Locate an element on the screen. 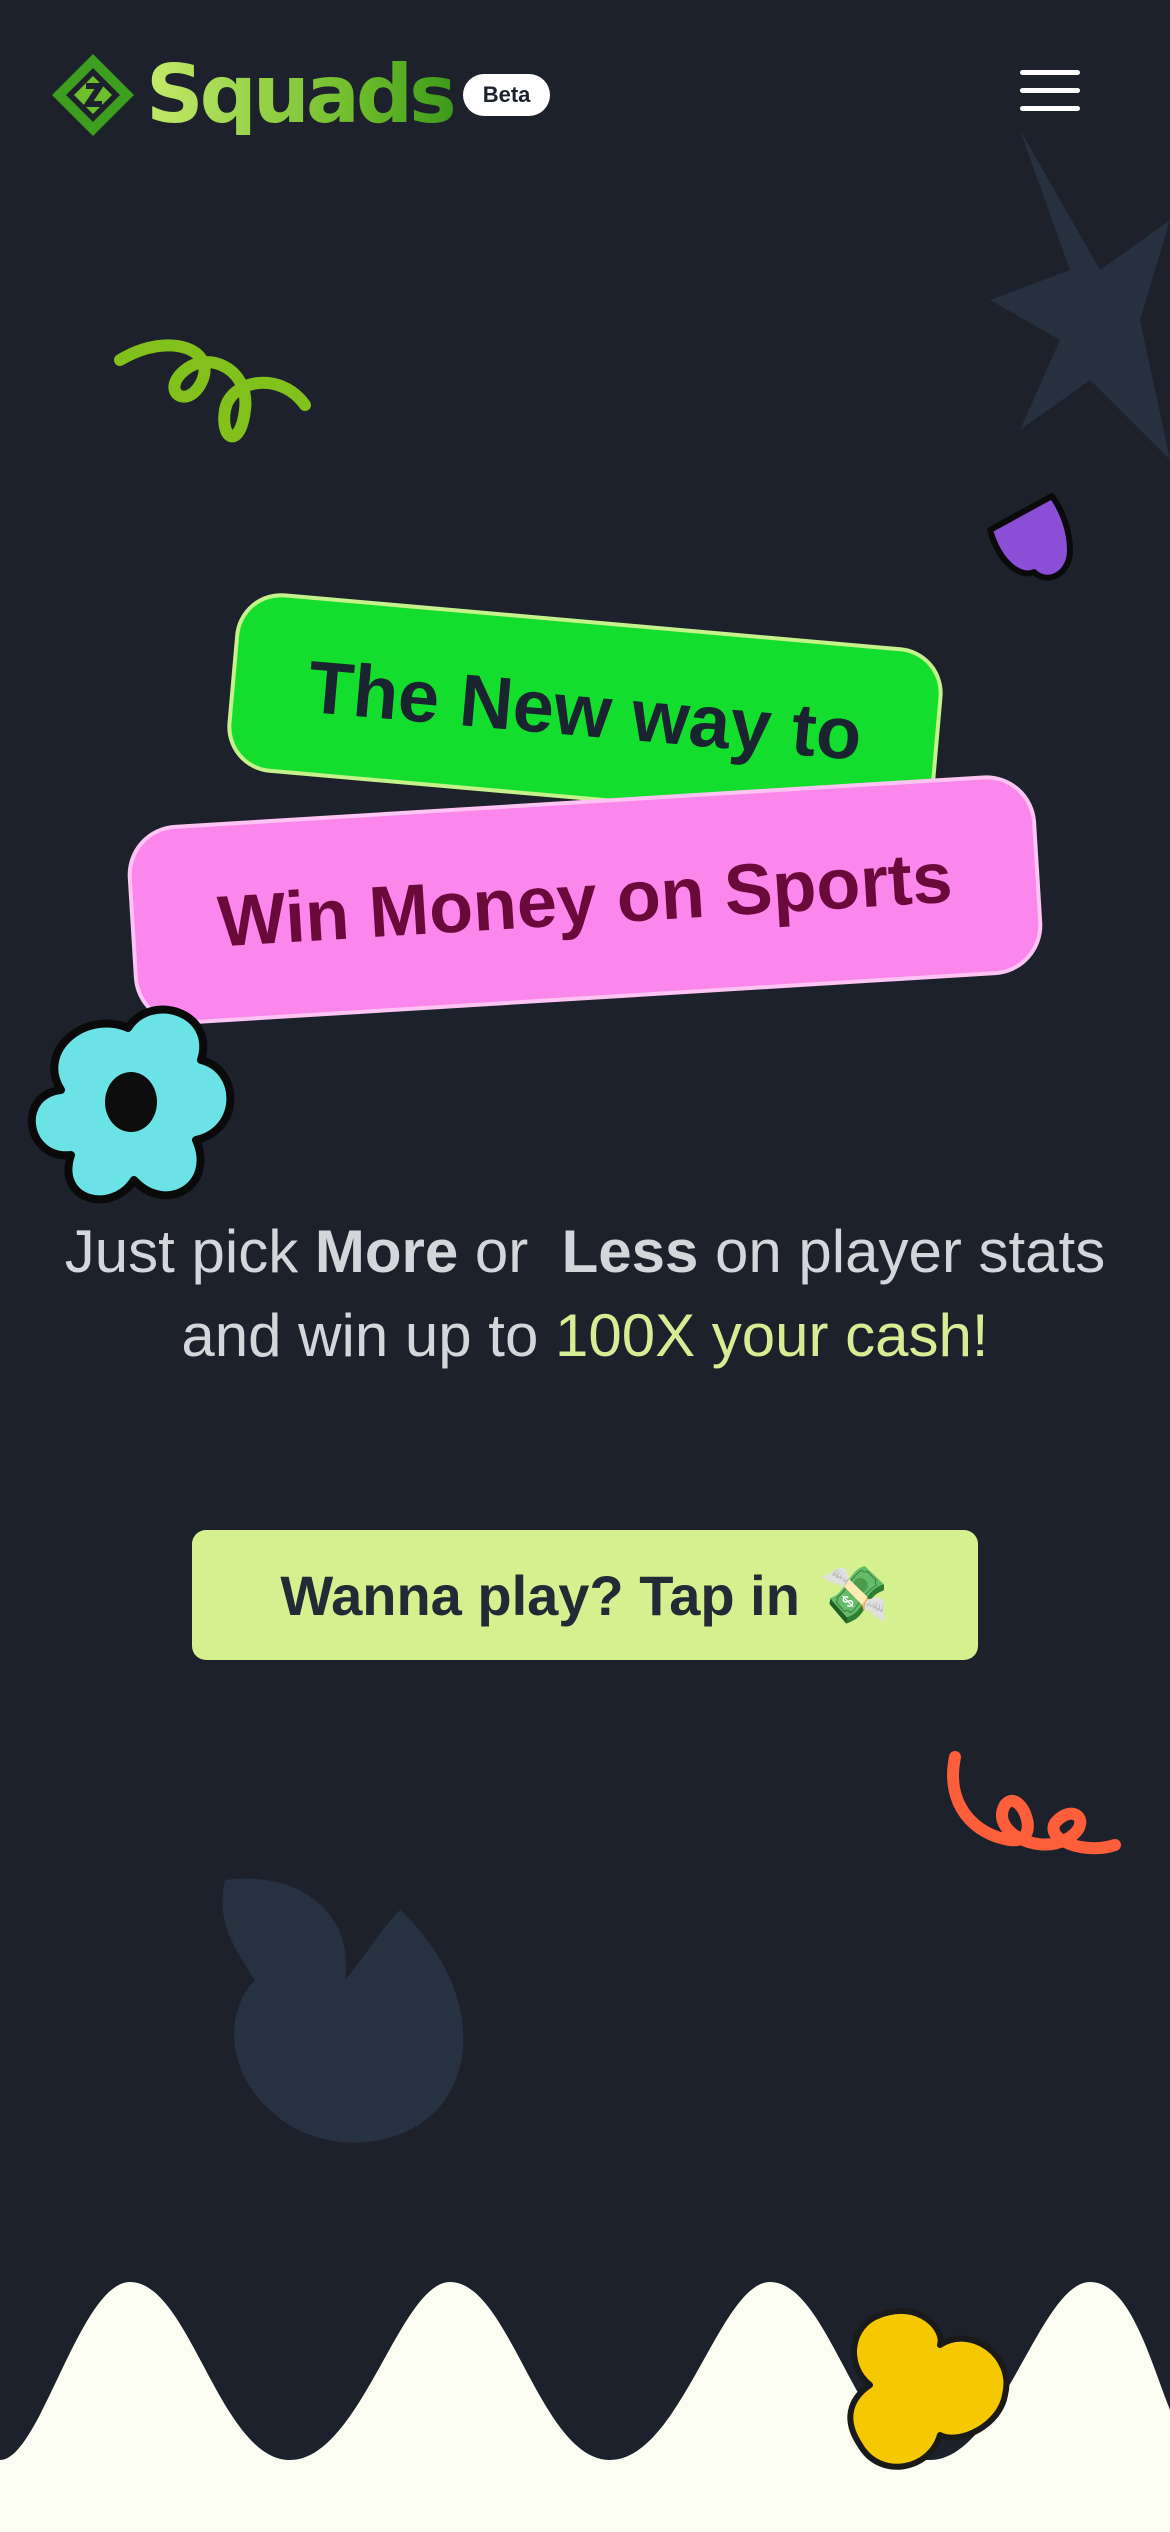 The width and height of the screenshot is (1170, 2532). hamburger-menu-icon is located at coordinates (1050, 95).